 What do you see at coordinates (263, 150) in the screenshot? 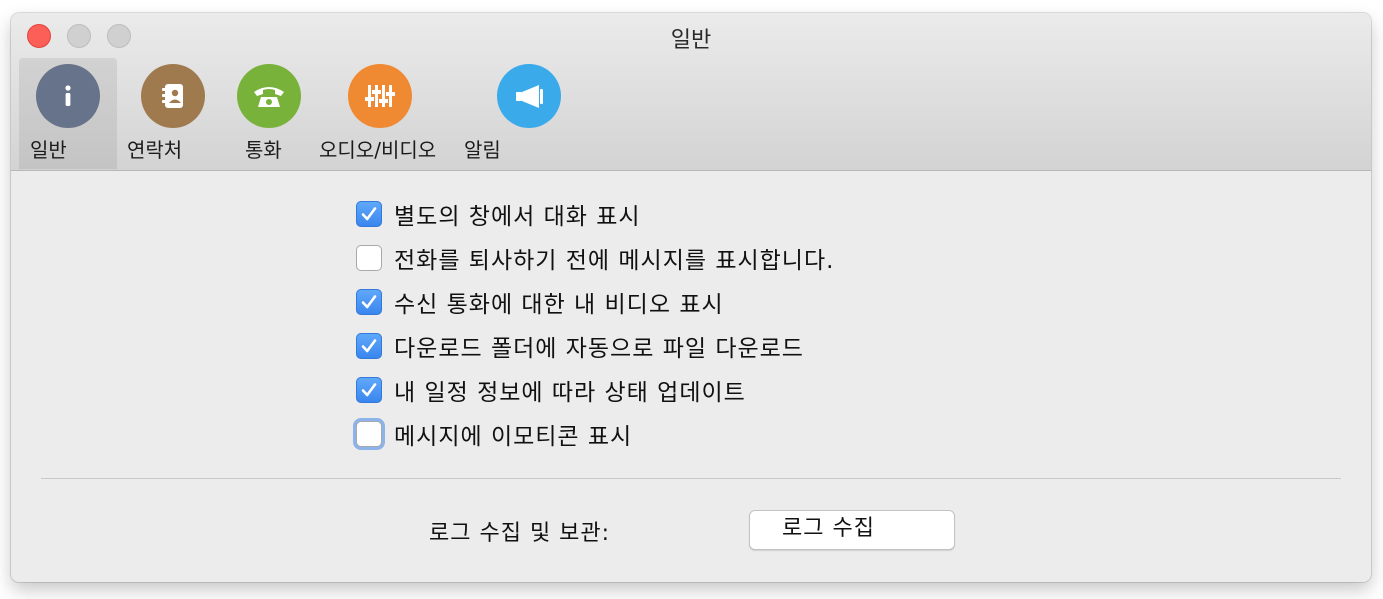
I see `tab-label: 통화` at bounding box center [263, 150].